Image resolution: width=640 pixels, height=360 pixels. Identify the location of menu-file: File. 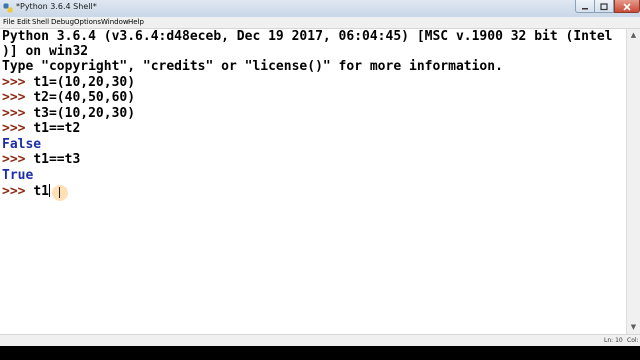
(9, 22).